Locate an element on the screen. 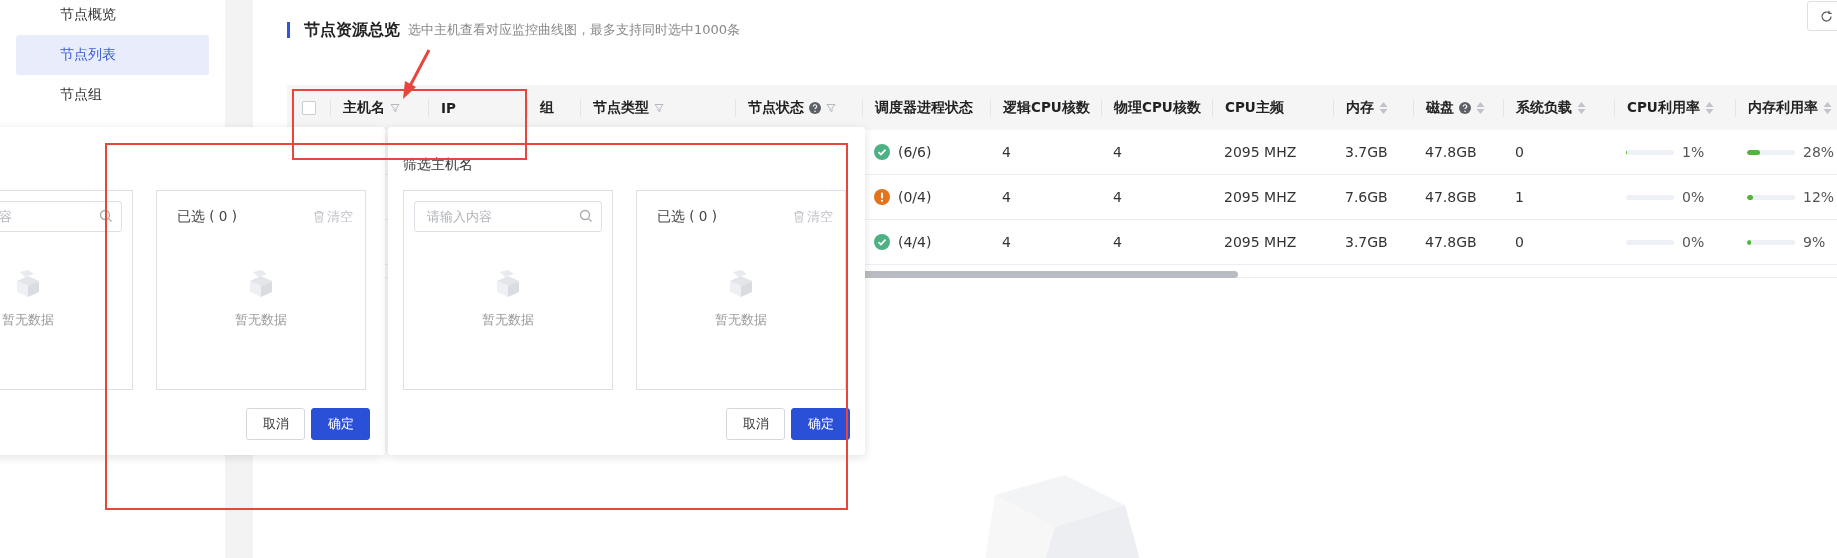  search-field: 请输入内容 is located at coordinates (508, 216).